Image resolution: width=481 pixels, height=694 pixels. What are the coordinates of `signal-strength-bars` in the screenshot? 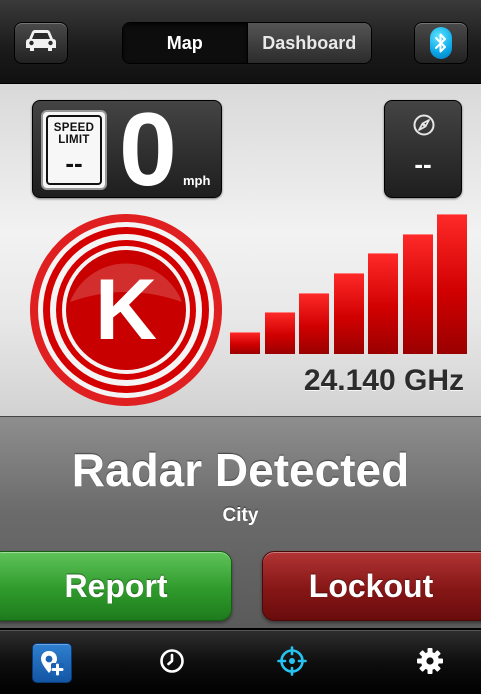 It's located at (350, 283).